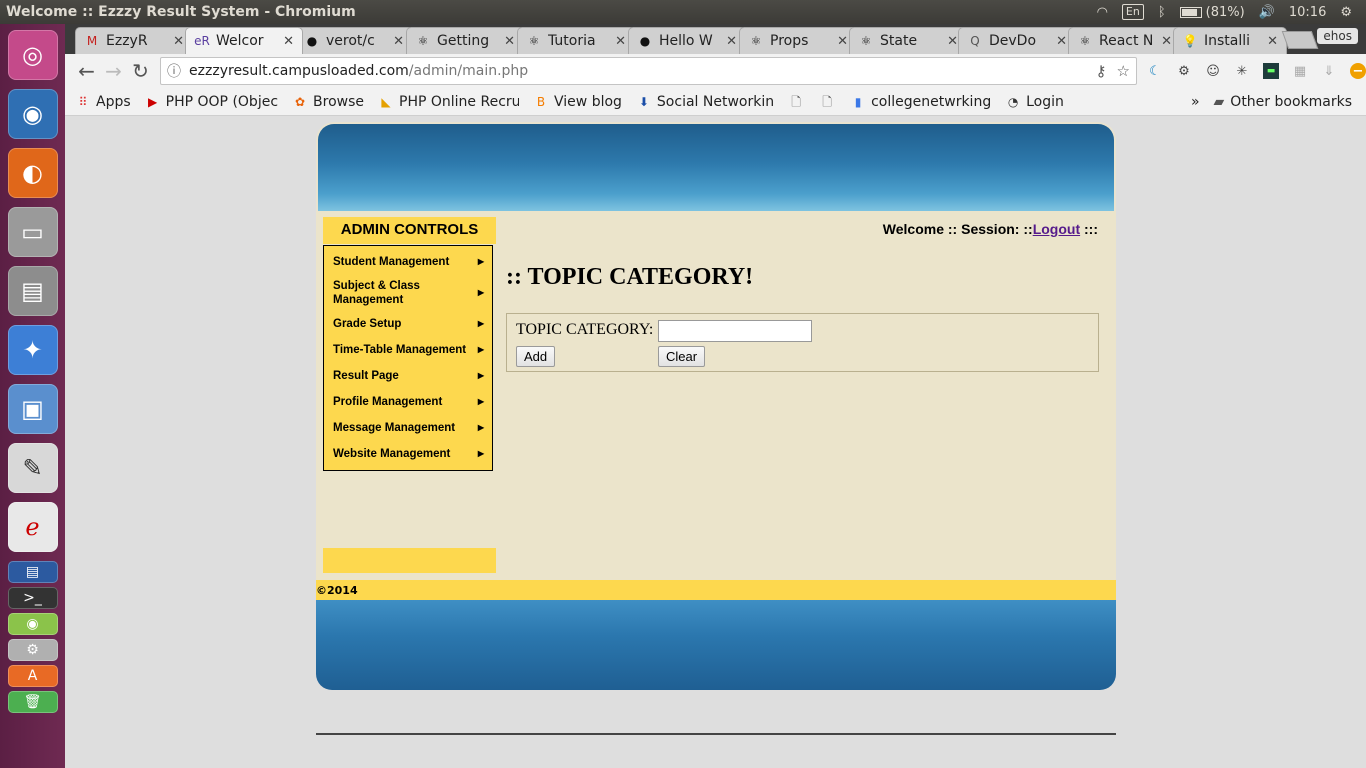 This screenshot has width=1366, height=768. I want to click on bookmark-item: ⠿ Apps, so click(103, 102).